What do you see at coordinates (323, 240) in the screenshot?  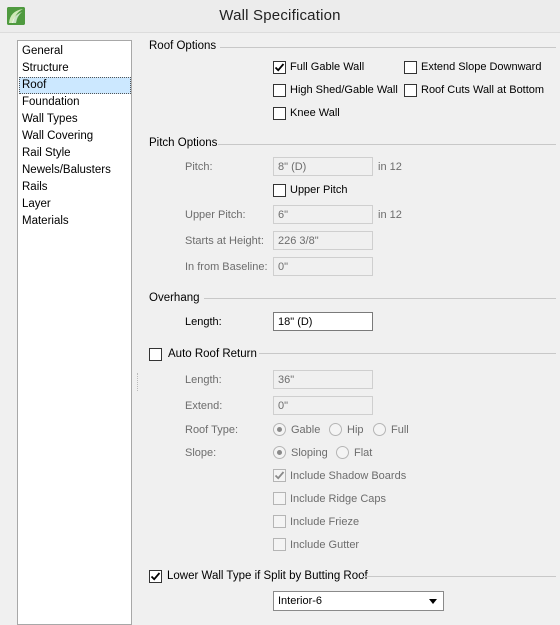 I see `starts-at-height-input` at bounding box center [323, 240].